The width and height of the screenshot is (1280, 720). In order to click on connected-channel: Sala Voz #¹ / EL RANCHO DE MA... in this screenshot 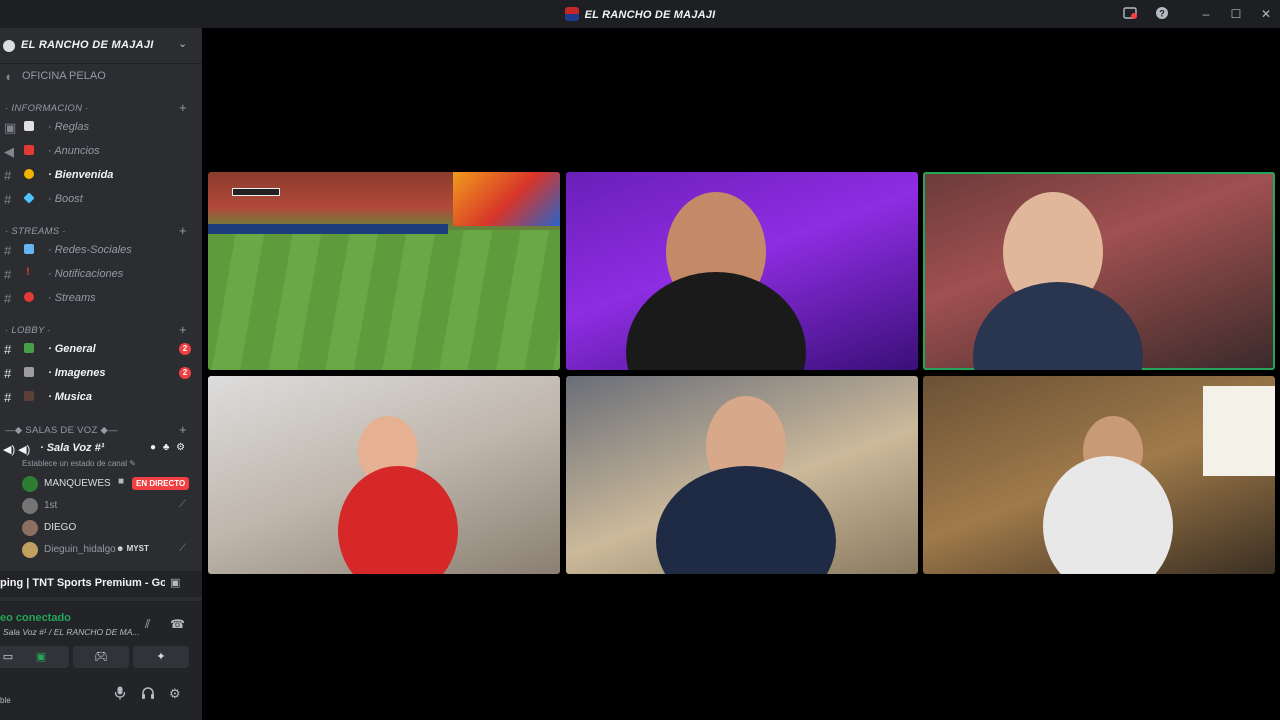, I will do `click(71, 632)`.